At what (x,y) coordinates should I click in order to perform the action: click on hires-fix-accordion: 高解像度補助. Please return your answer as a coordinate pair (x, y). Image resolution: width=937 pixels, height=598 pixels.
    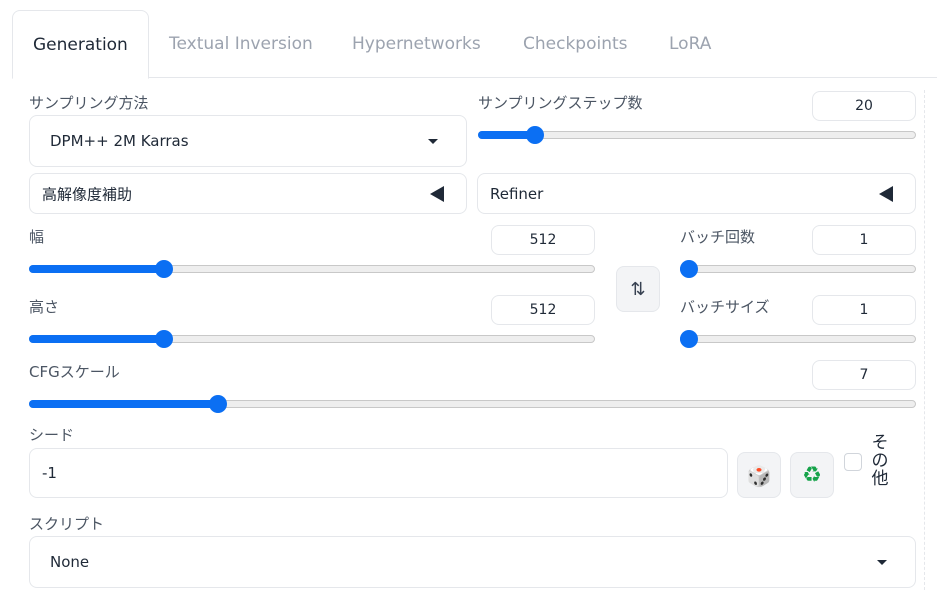
    Looking at the image, I should click on (248, 193).